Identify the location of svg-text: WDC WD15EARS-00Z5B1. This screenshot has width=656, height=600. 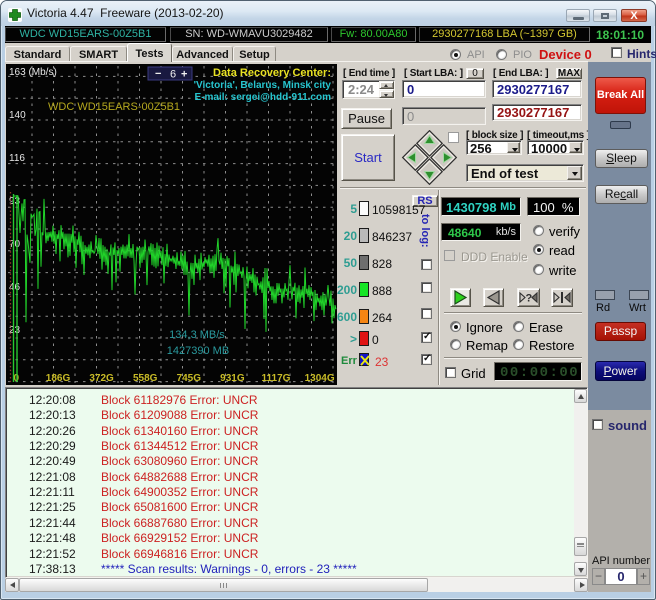
(114, 107).